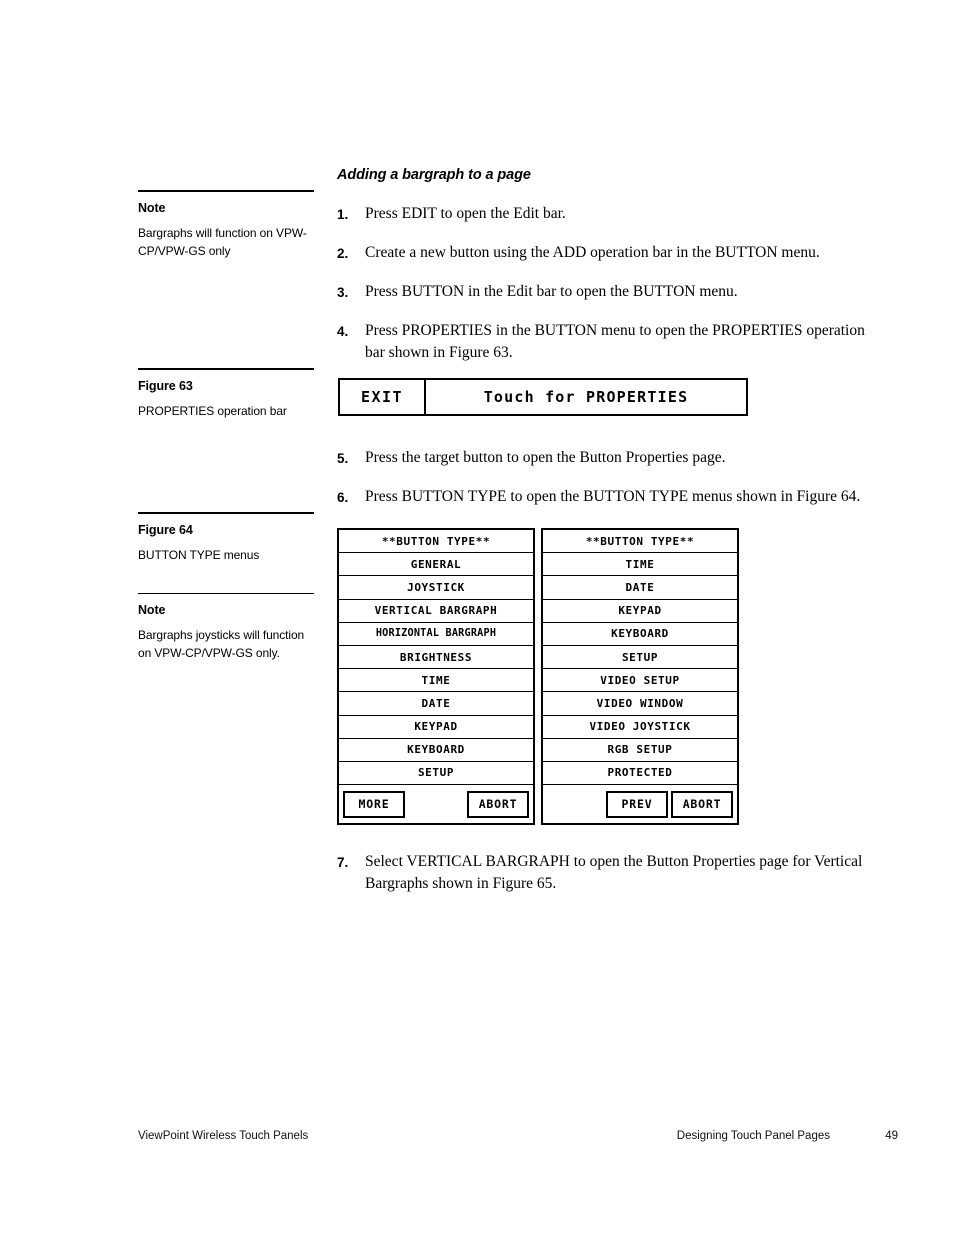 The height and width of the screenshot is (1235, 954). I want to click on touch-for-properties-label: Touch for PROPERTIES, so click(586, 397).